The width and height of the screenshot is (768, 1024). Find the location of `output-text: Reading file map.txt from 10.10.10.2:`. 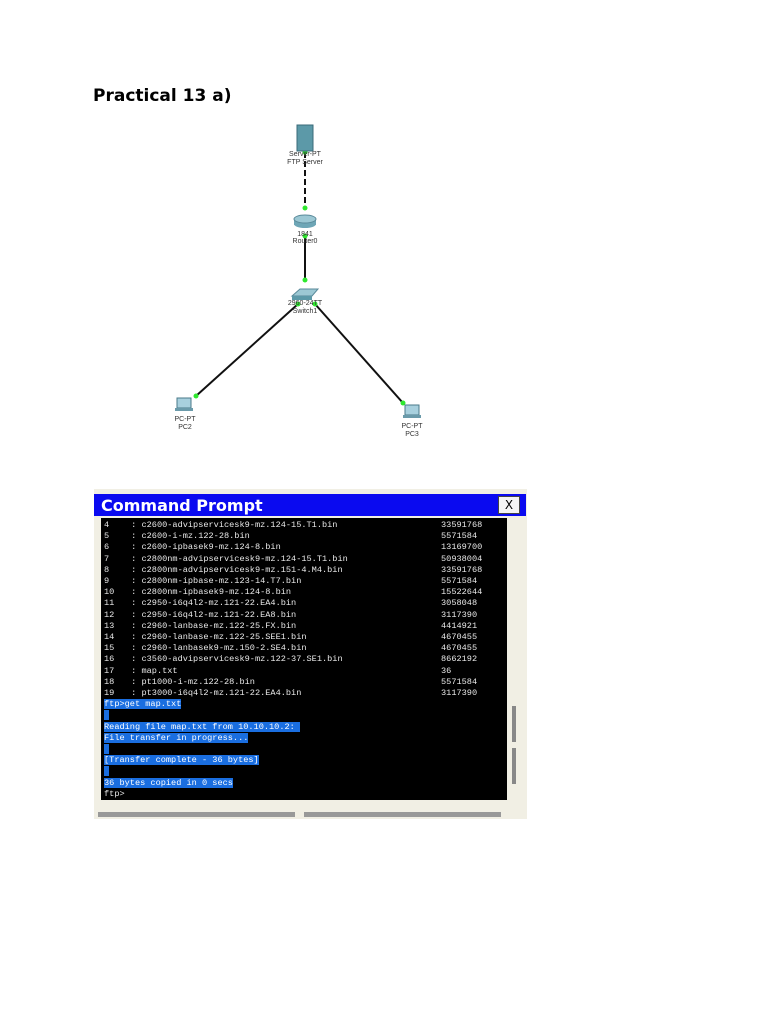

output-text: Reading file map.txt from 10.10.10.2: is located at coordinates (202, 726).